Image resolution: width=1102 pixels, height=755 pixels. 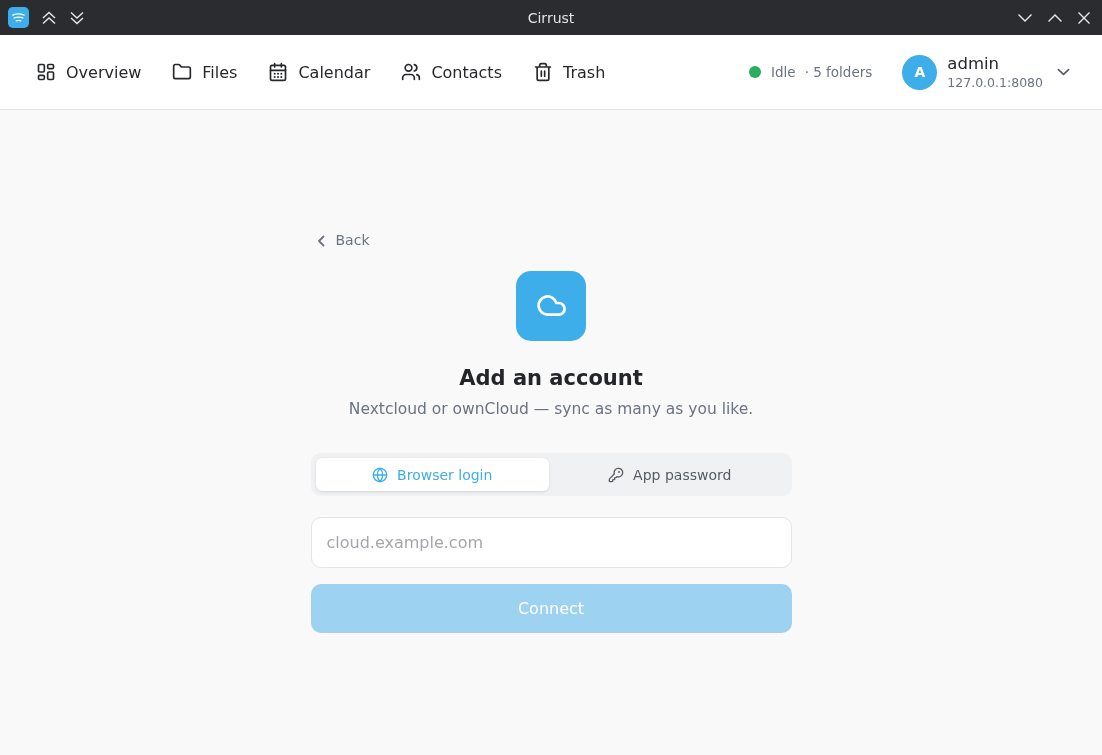 I want to click on status-dot-icon, so click(x=755, y=72).